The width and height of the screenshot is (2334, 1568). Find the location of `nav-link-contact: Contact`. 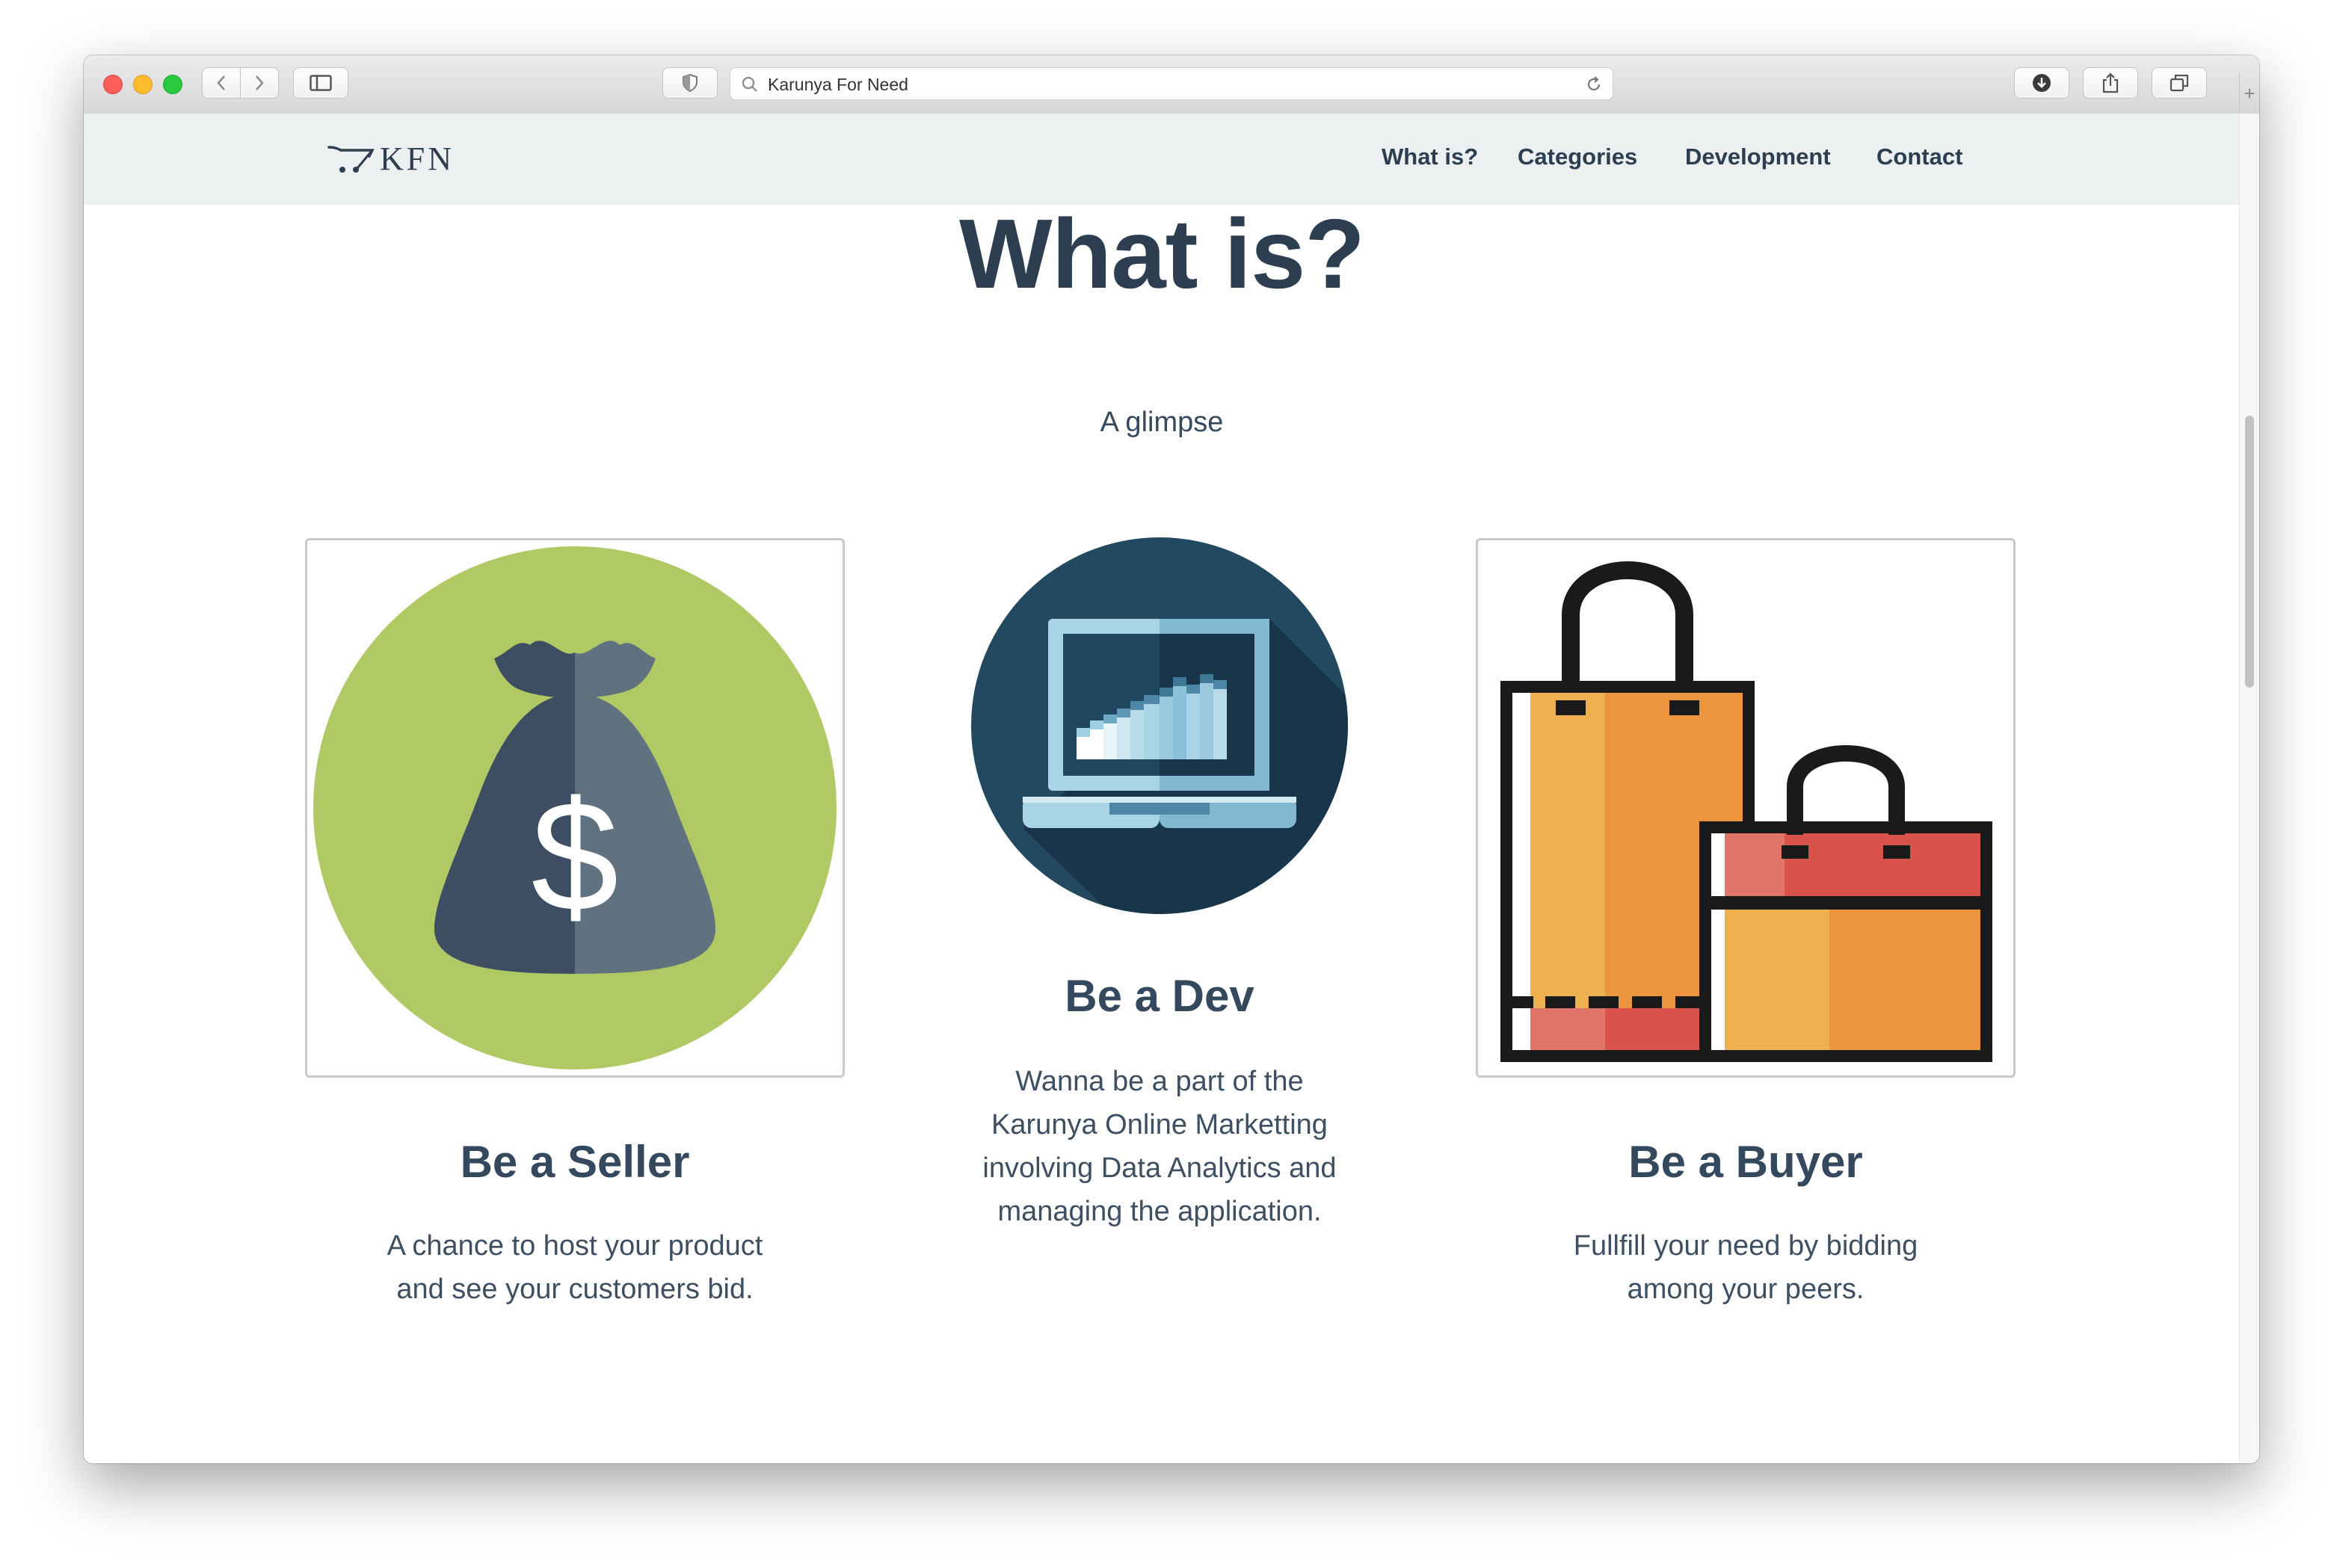

nav-link-contact: Contact is located at coordinates (1919, 156).